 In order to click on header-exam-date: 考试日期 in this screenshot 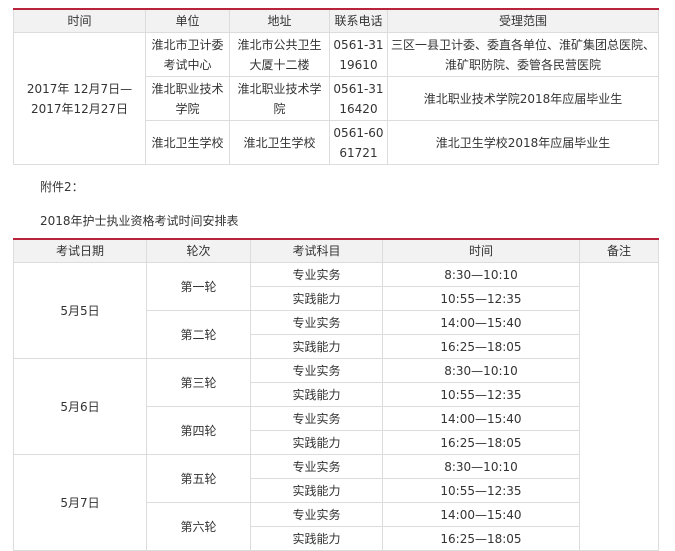, I will do `click(80, 250)`.